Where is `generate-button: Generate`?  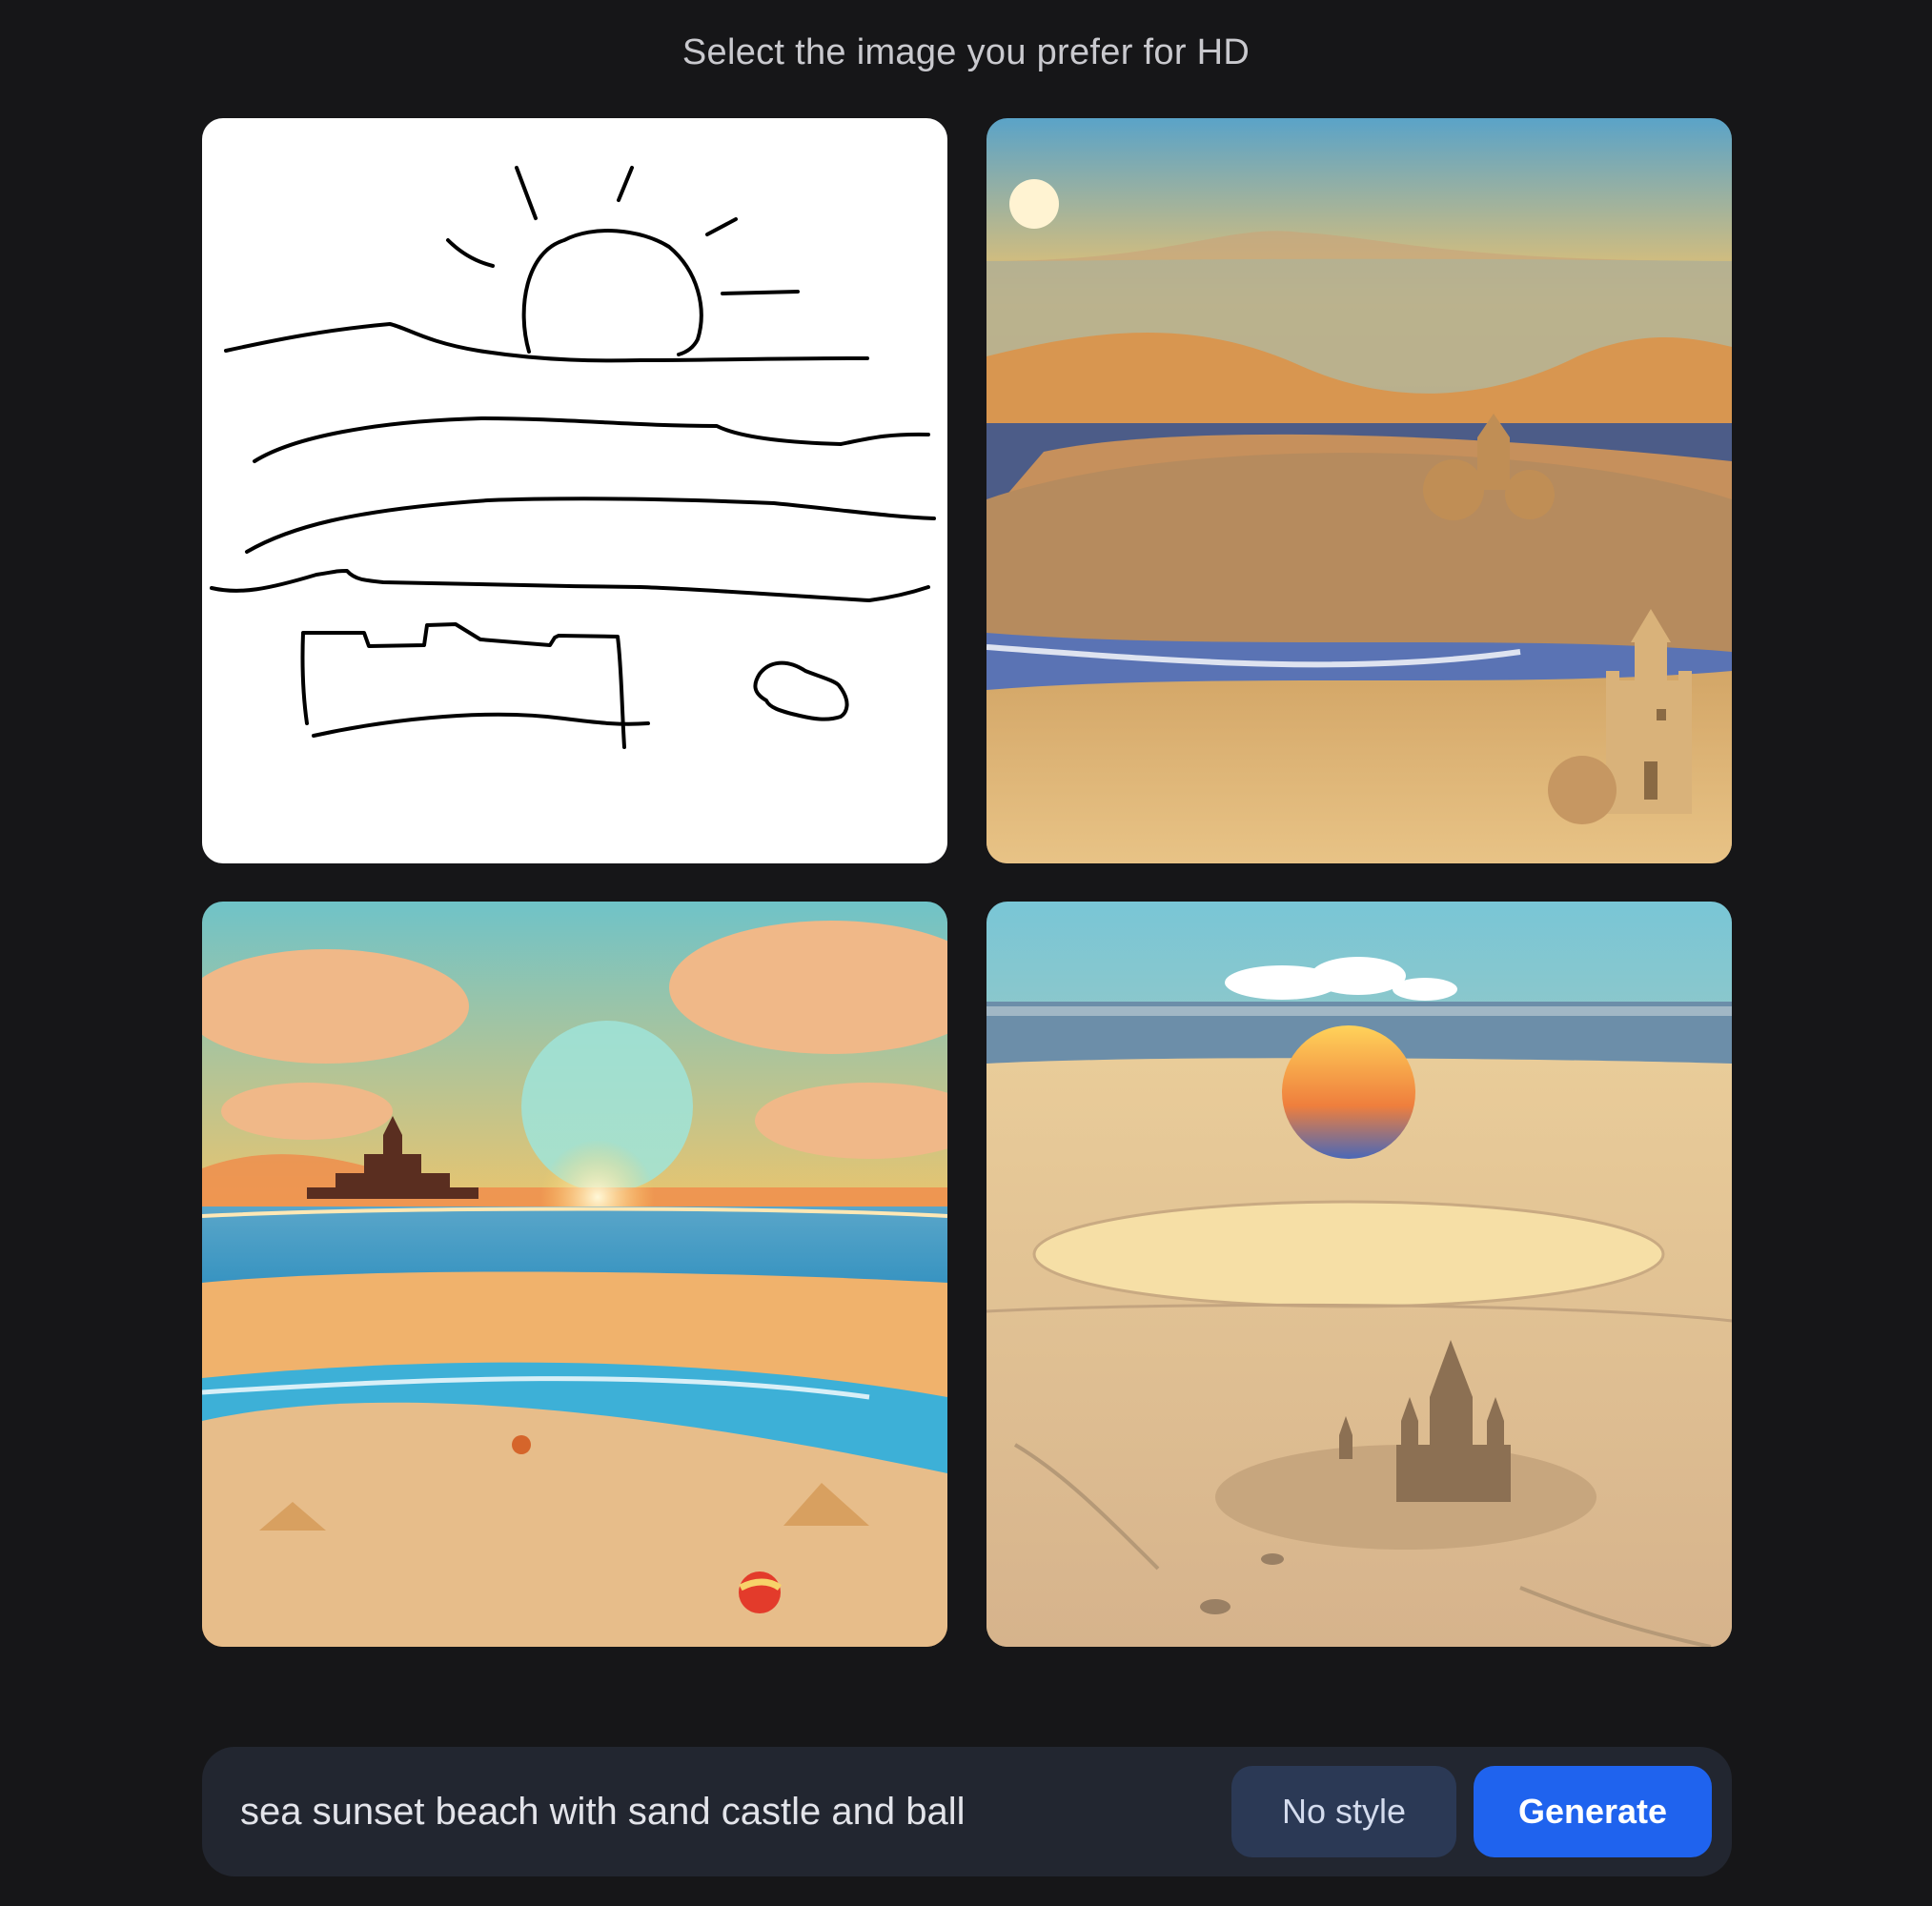 generate-button: Generate is located at coordinates (1593, 1812).